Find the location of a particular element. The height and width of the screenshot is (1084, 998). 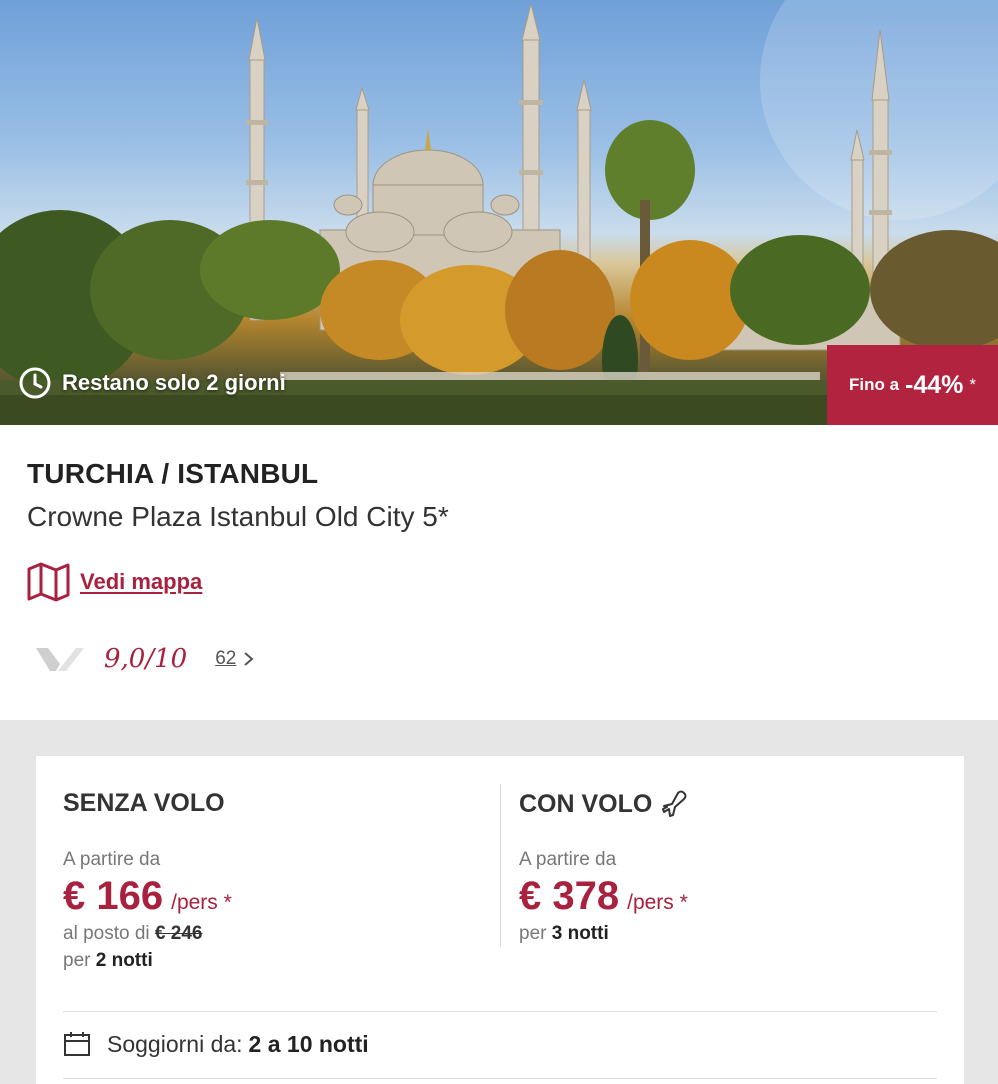

offer-with-flight-title: CON VOLO is located at coordinates (604, 804).